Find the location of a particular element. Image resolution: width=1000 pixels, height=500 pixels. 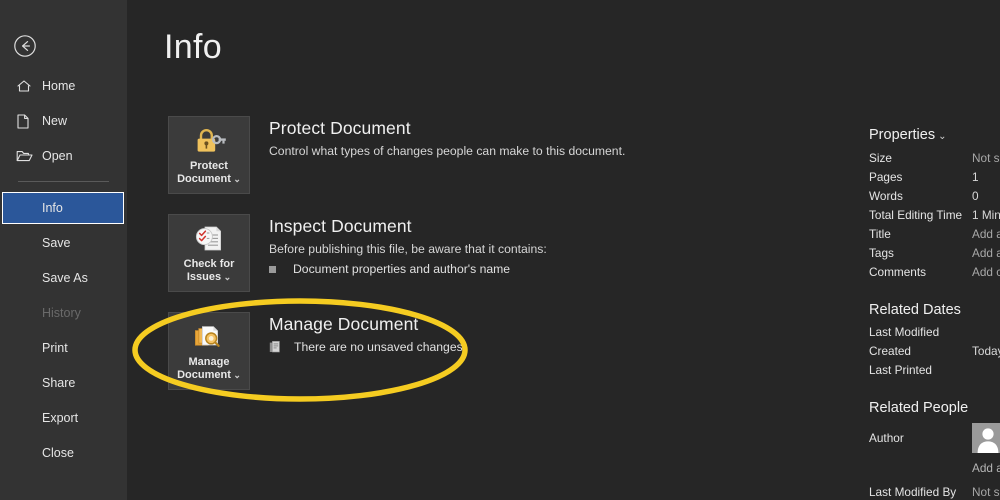

sidebar-item-label: Share is located at coordinates (59, 383).